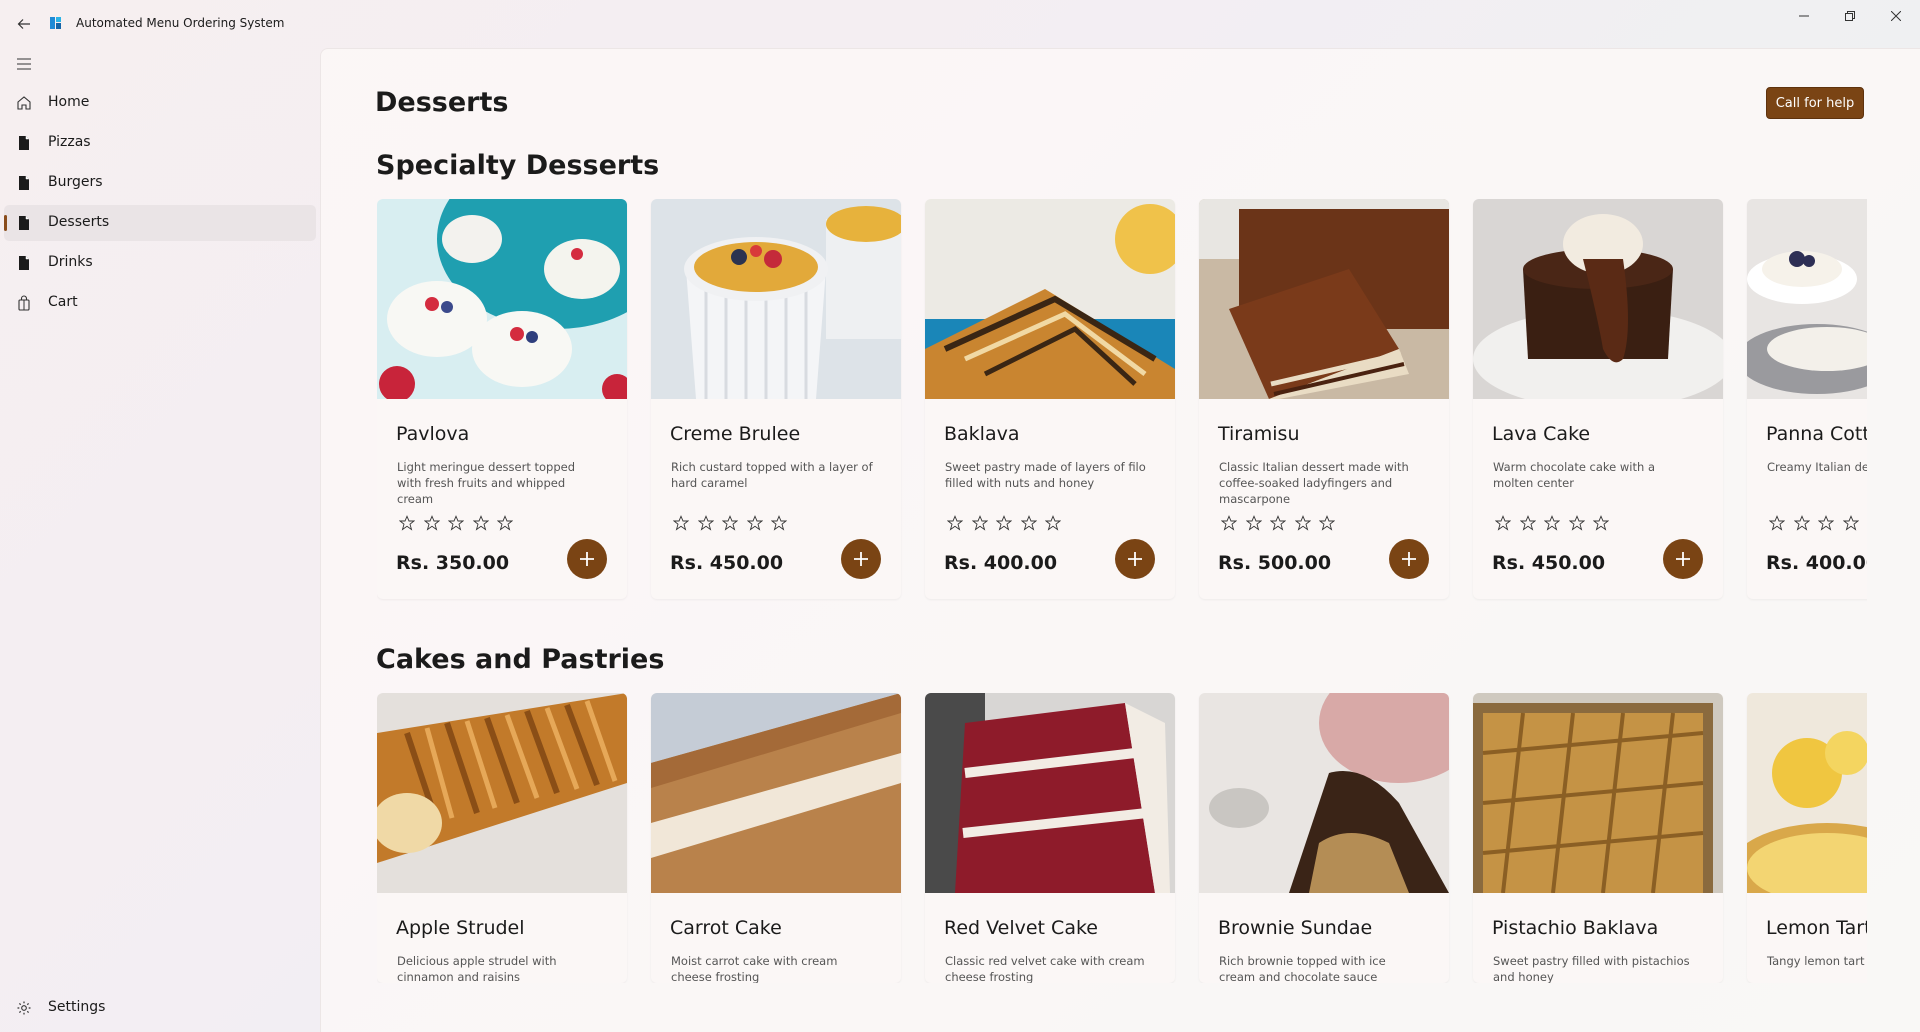 The width and height of the screenshot is (1920, 1032). I want to click on menu-card: Lemon Tart Tangy lemon tart v, so click(1807, 838).